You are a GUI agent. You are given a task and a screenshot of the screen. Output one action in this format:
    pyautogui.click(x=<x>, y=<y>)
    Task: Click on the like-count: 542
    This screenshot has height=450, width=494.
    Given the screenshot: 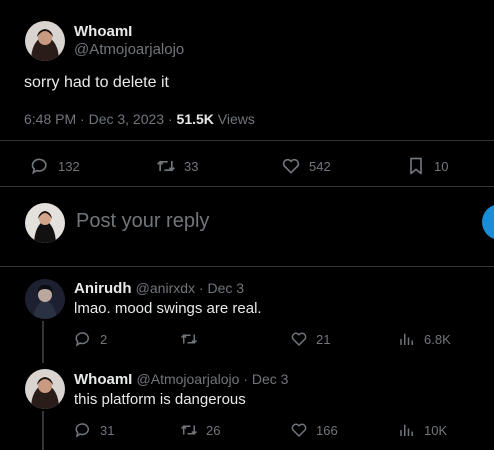 What is the action you would take?
    pyautogui.click(x=320, y=166)
    